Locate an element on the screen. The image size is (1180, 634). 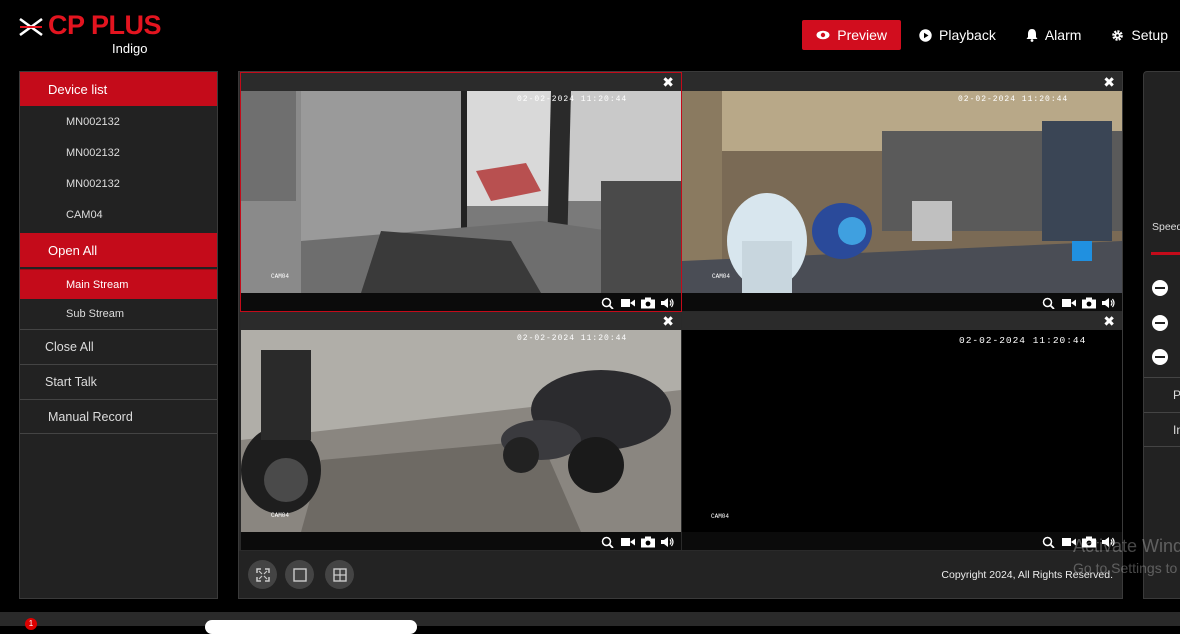
manual-record-button: Manual Record is located at coordinates (118, 416).